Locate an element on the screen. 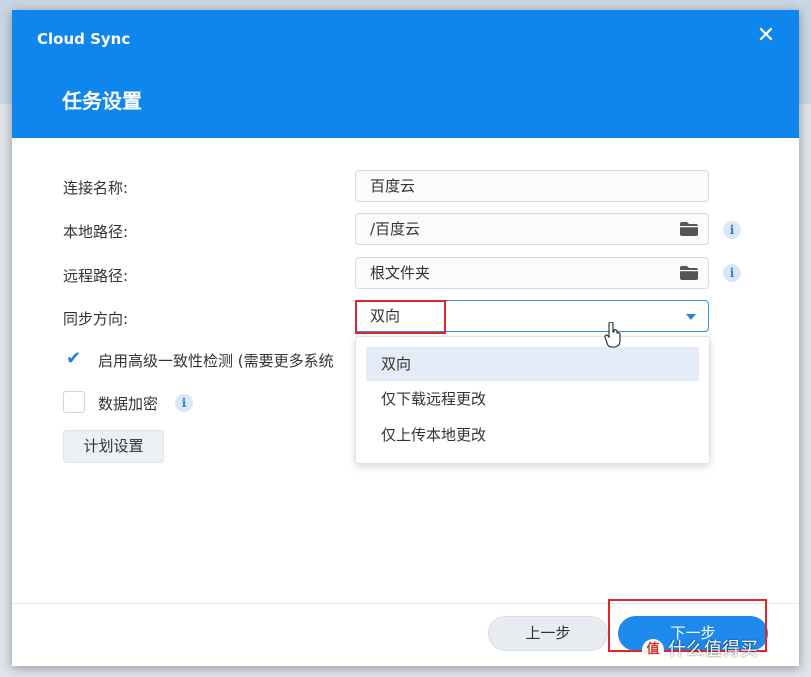 The width and height of the screenshot is (811, 677). close-icon: ✕ is located at coordinates (766, 36).